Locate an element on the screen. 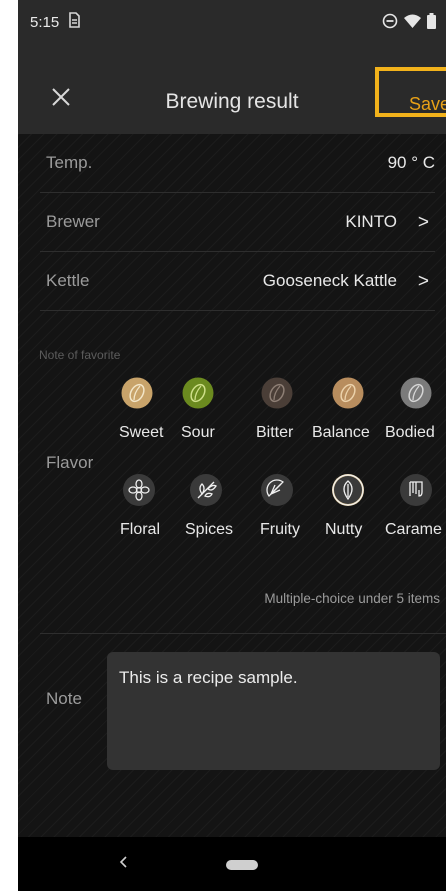 The image size is (446, 891). multiple-choice-hint: Multiple-choice under 5 items is located at coordinates (352, 598).